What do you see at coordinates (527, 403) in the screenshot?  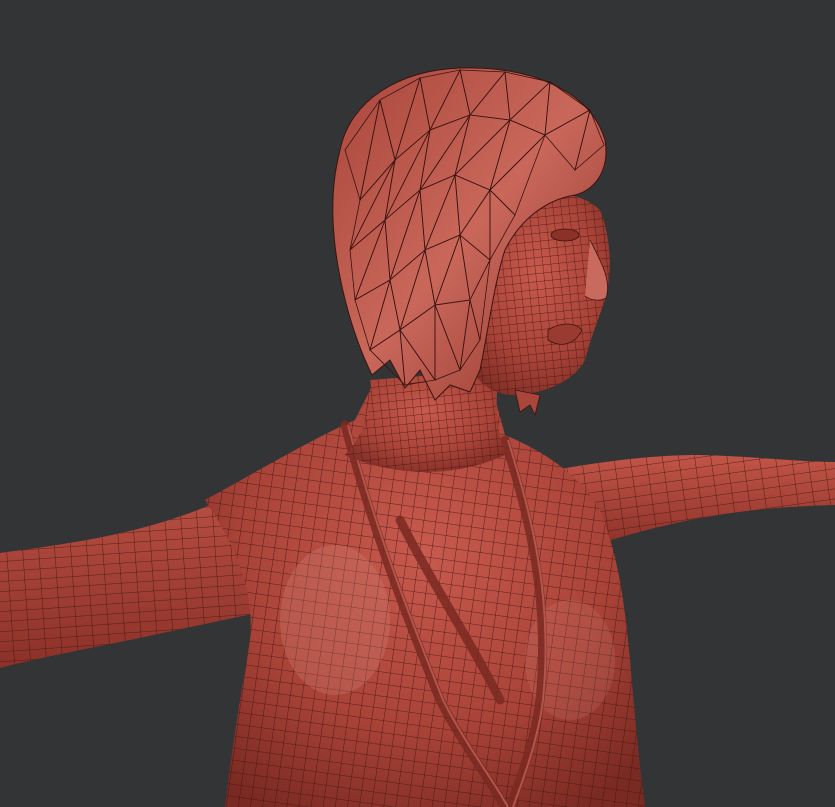 I see `hair-strand` at bounding box center [527, 403].